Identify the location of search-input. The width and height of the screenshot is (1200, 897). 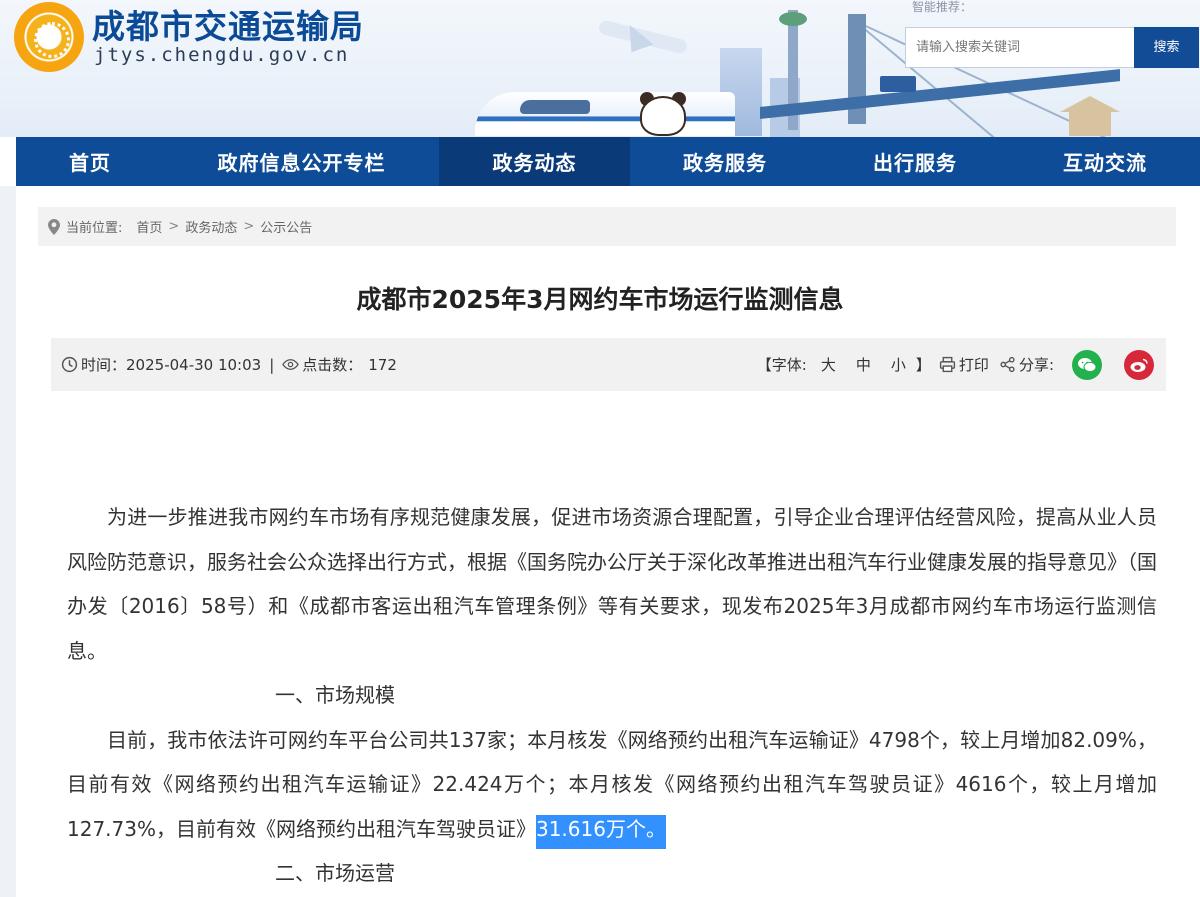
(1021, 47).